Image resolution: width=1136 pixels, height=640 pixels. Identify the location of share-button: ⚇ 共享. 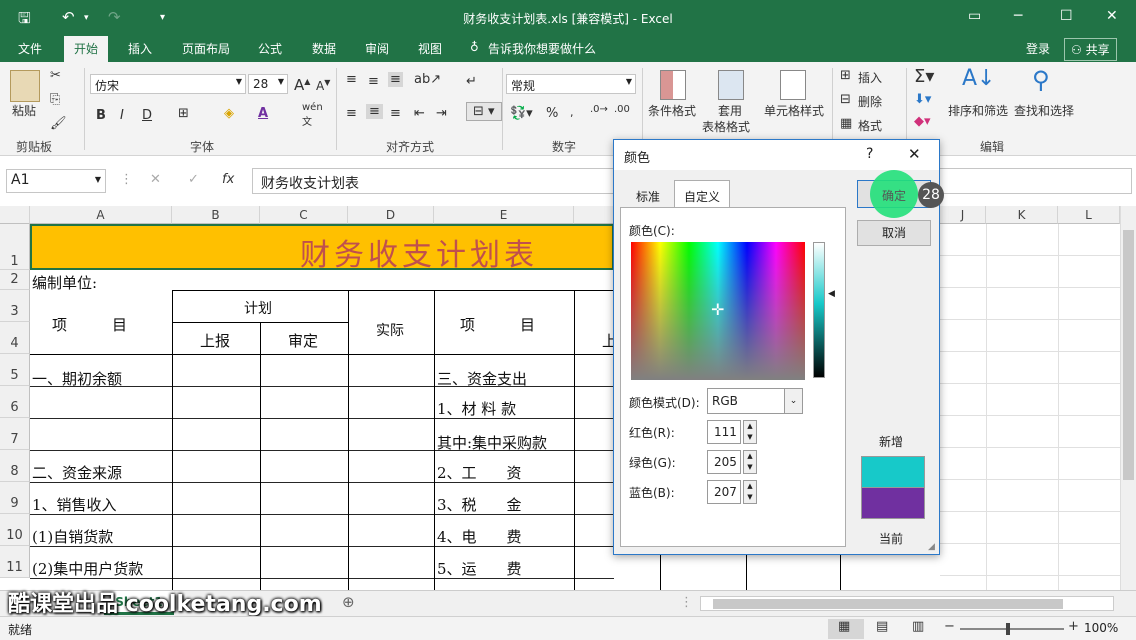
(1090, 49).